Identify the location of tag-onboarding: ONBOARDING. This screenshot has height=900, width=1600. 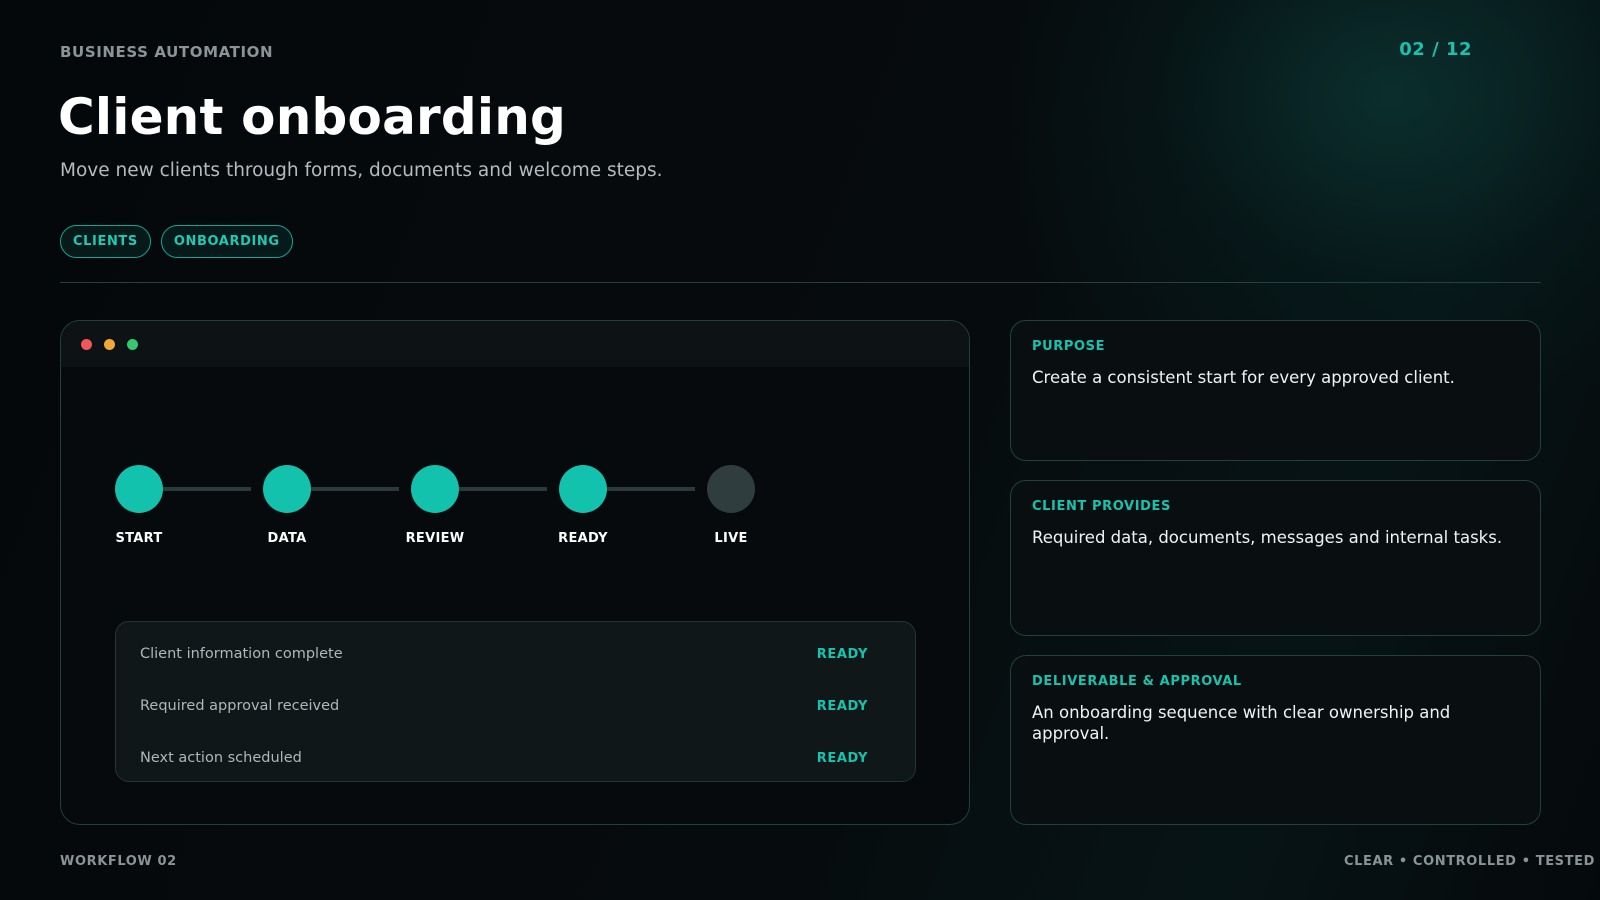
(226, 241).